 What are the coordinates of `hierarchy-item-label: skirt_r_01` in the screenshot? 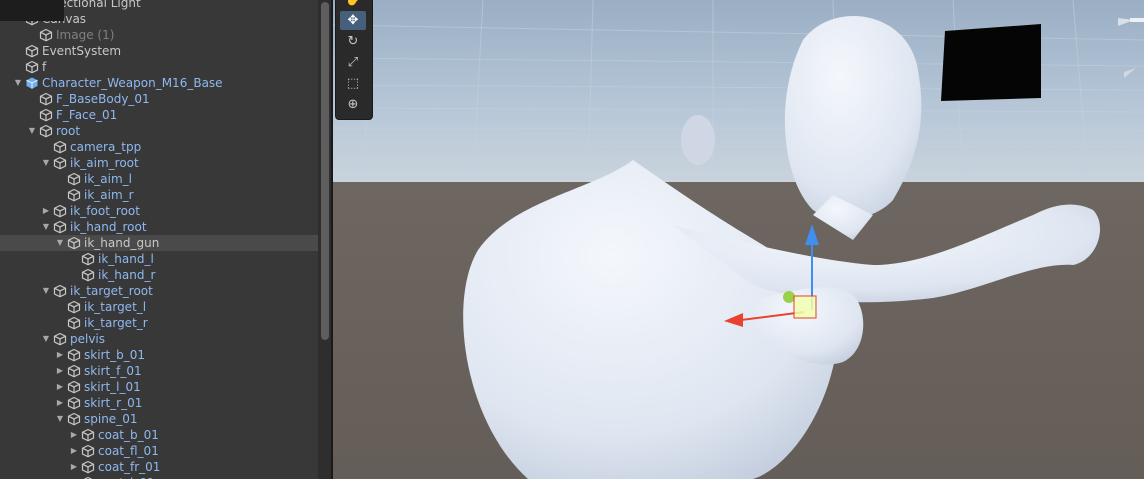 It's located at (113, 403).